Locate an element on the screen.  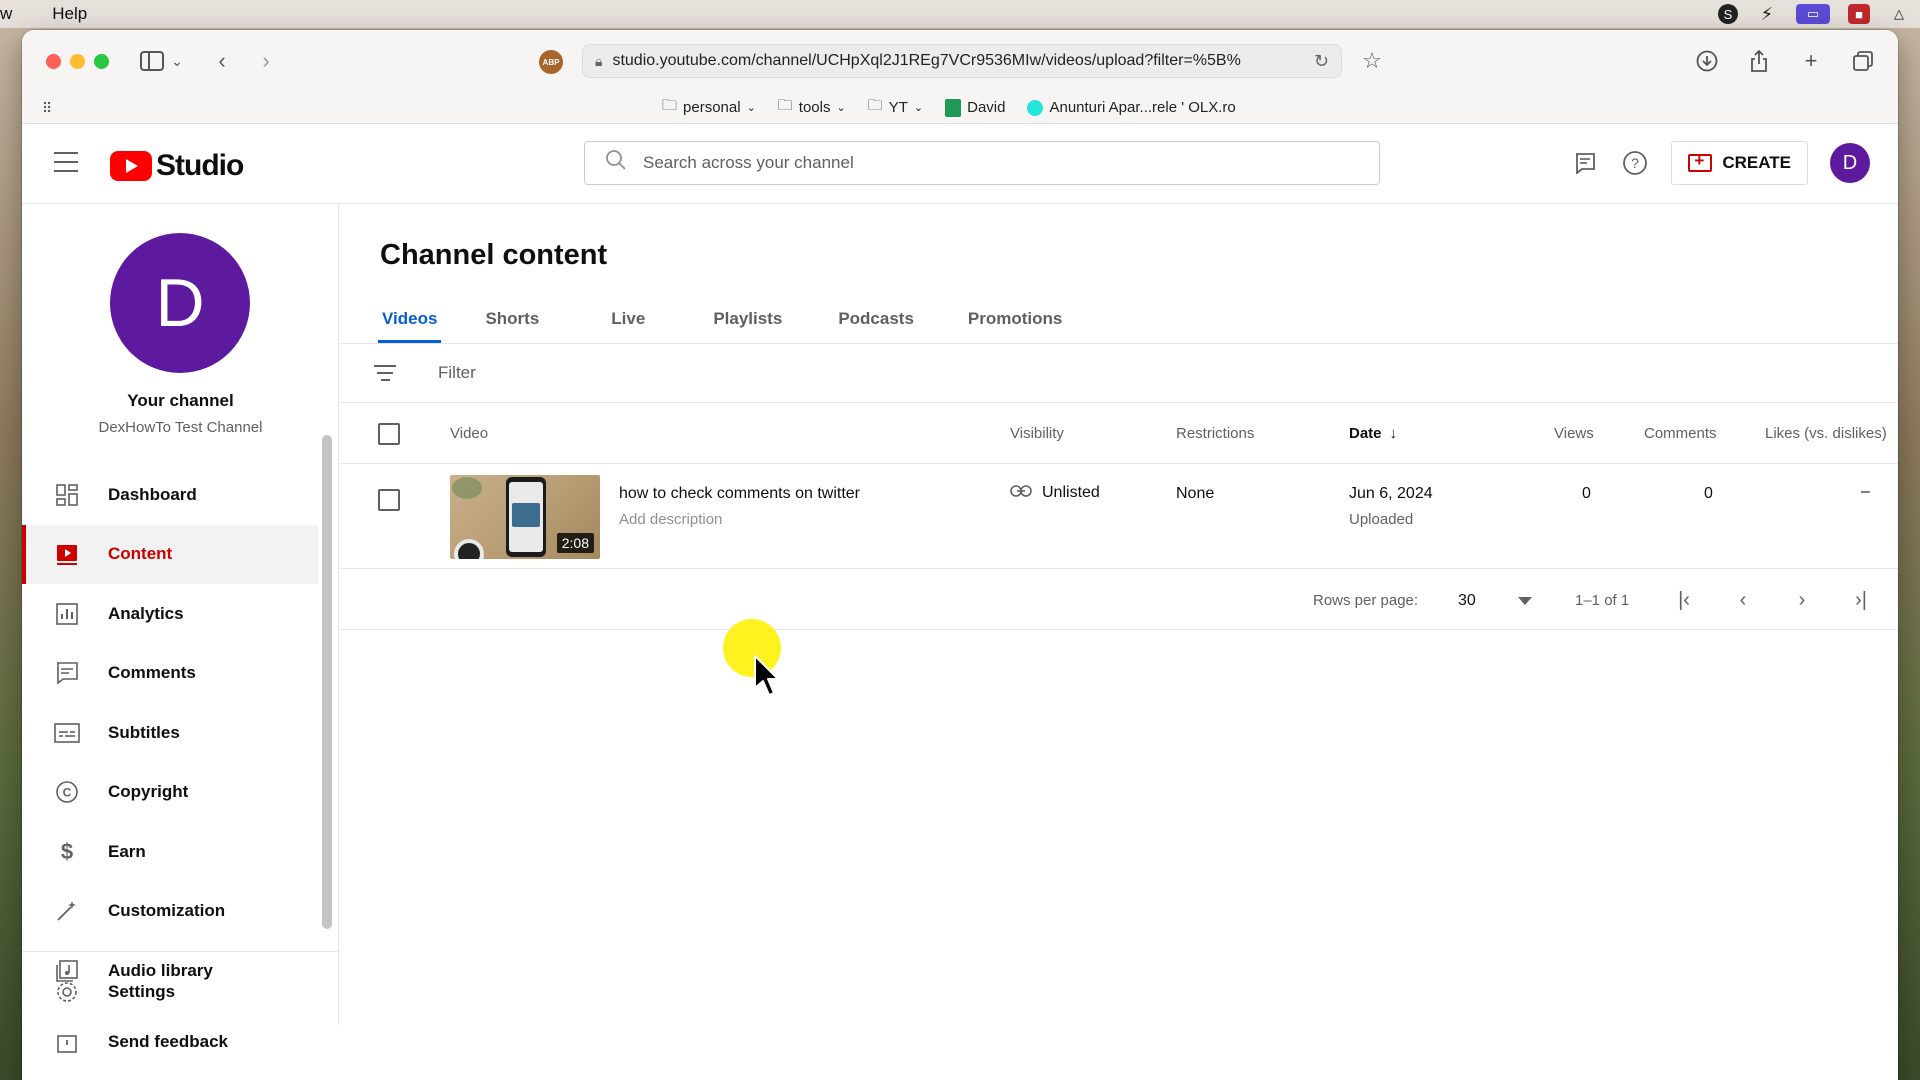
likes-value: – is located at coordinates (1865, 491).